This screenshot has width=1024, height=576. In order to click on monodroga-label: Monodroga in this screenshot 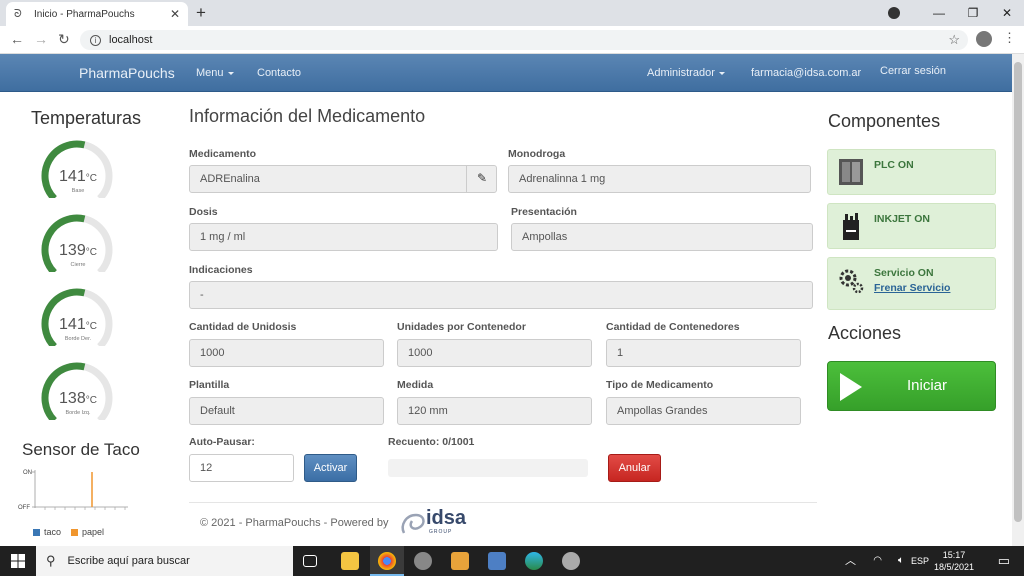, I will do `click(537, 154)`.